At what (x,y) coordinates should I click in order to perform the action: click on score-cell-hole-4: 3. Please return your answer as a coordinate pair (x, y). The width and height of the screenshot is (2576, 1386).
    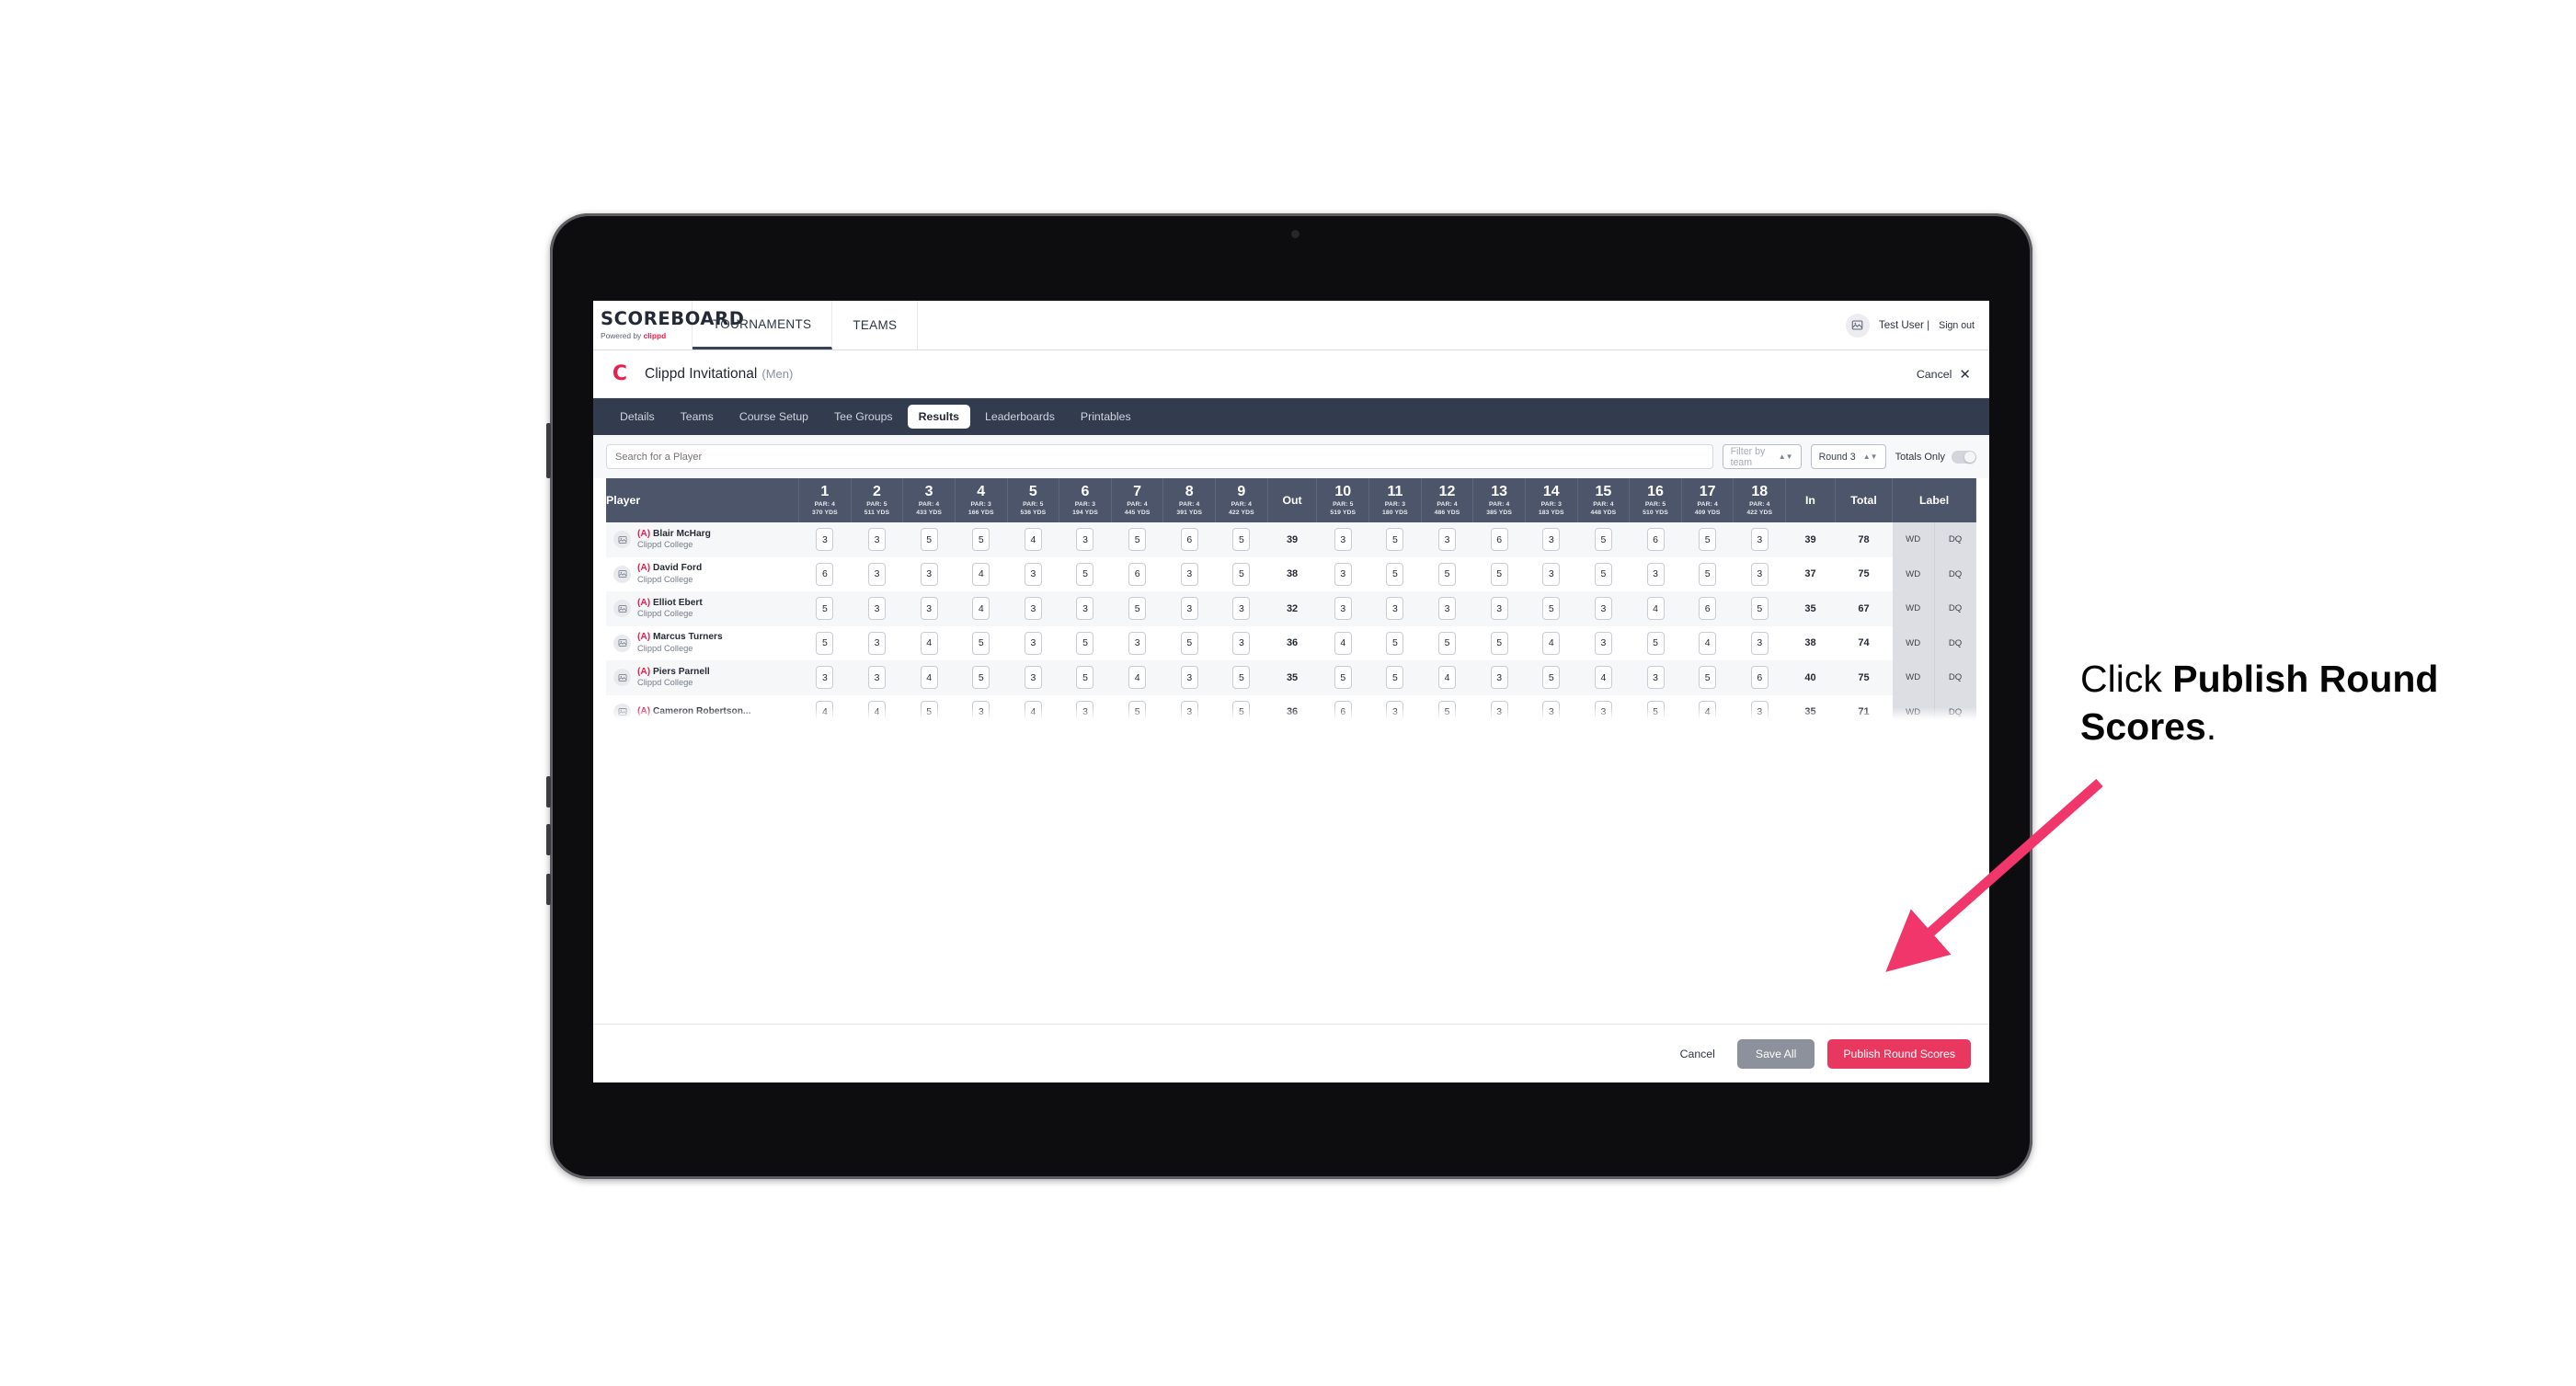
    Looking at the image, I should click on (981, 708).